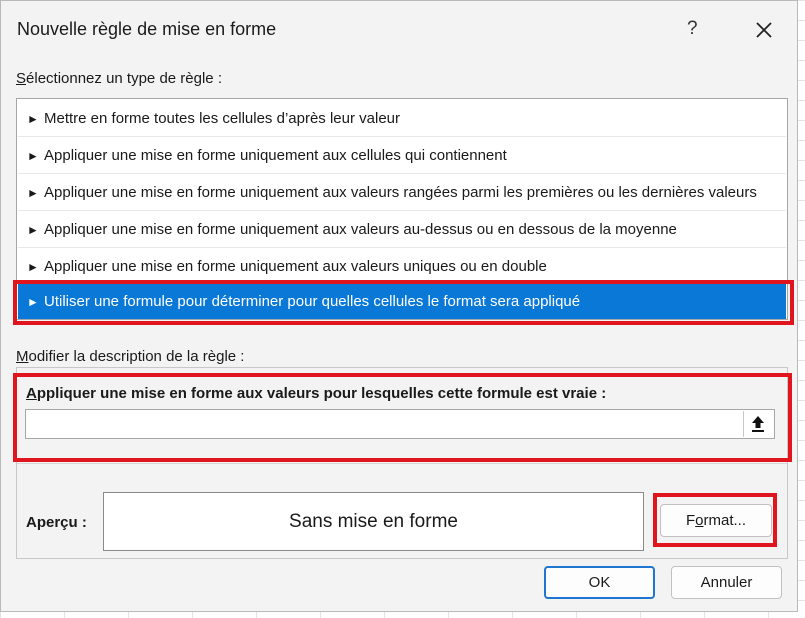 This screenshot has height=618, width=805. What do you see at coordinates (147, 29) in the screenshot?
I see `dialog-title: Nouvelle règle de mise en forme` at bounding box center [147, 29].